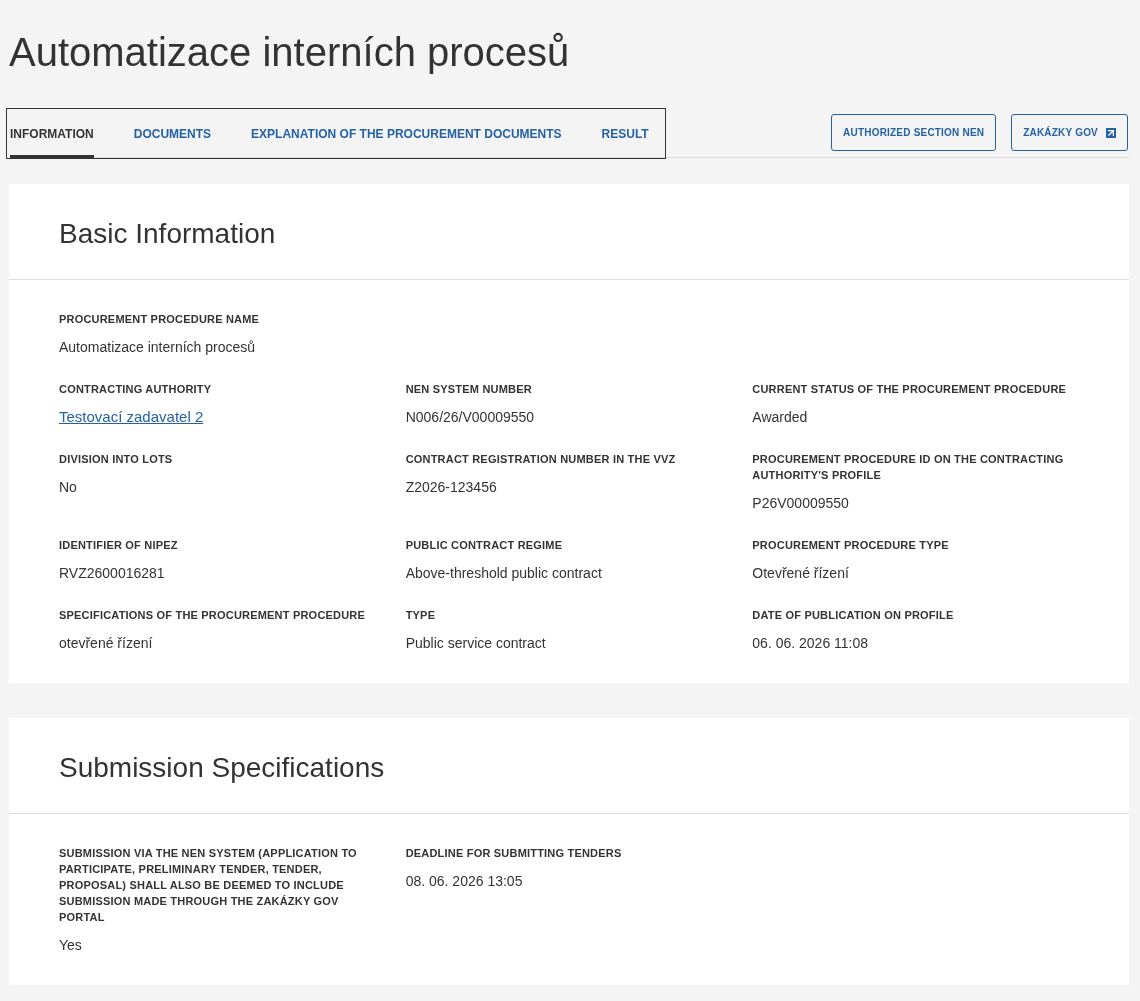 This screenshot has height=1001, width=1140. I want to click on section-title: Basic Information, so click(168, 234).